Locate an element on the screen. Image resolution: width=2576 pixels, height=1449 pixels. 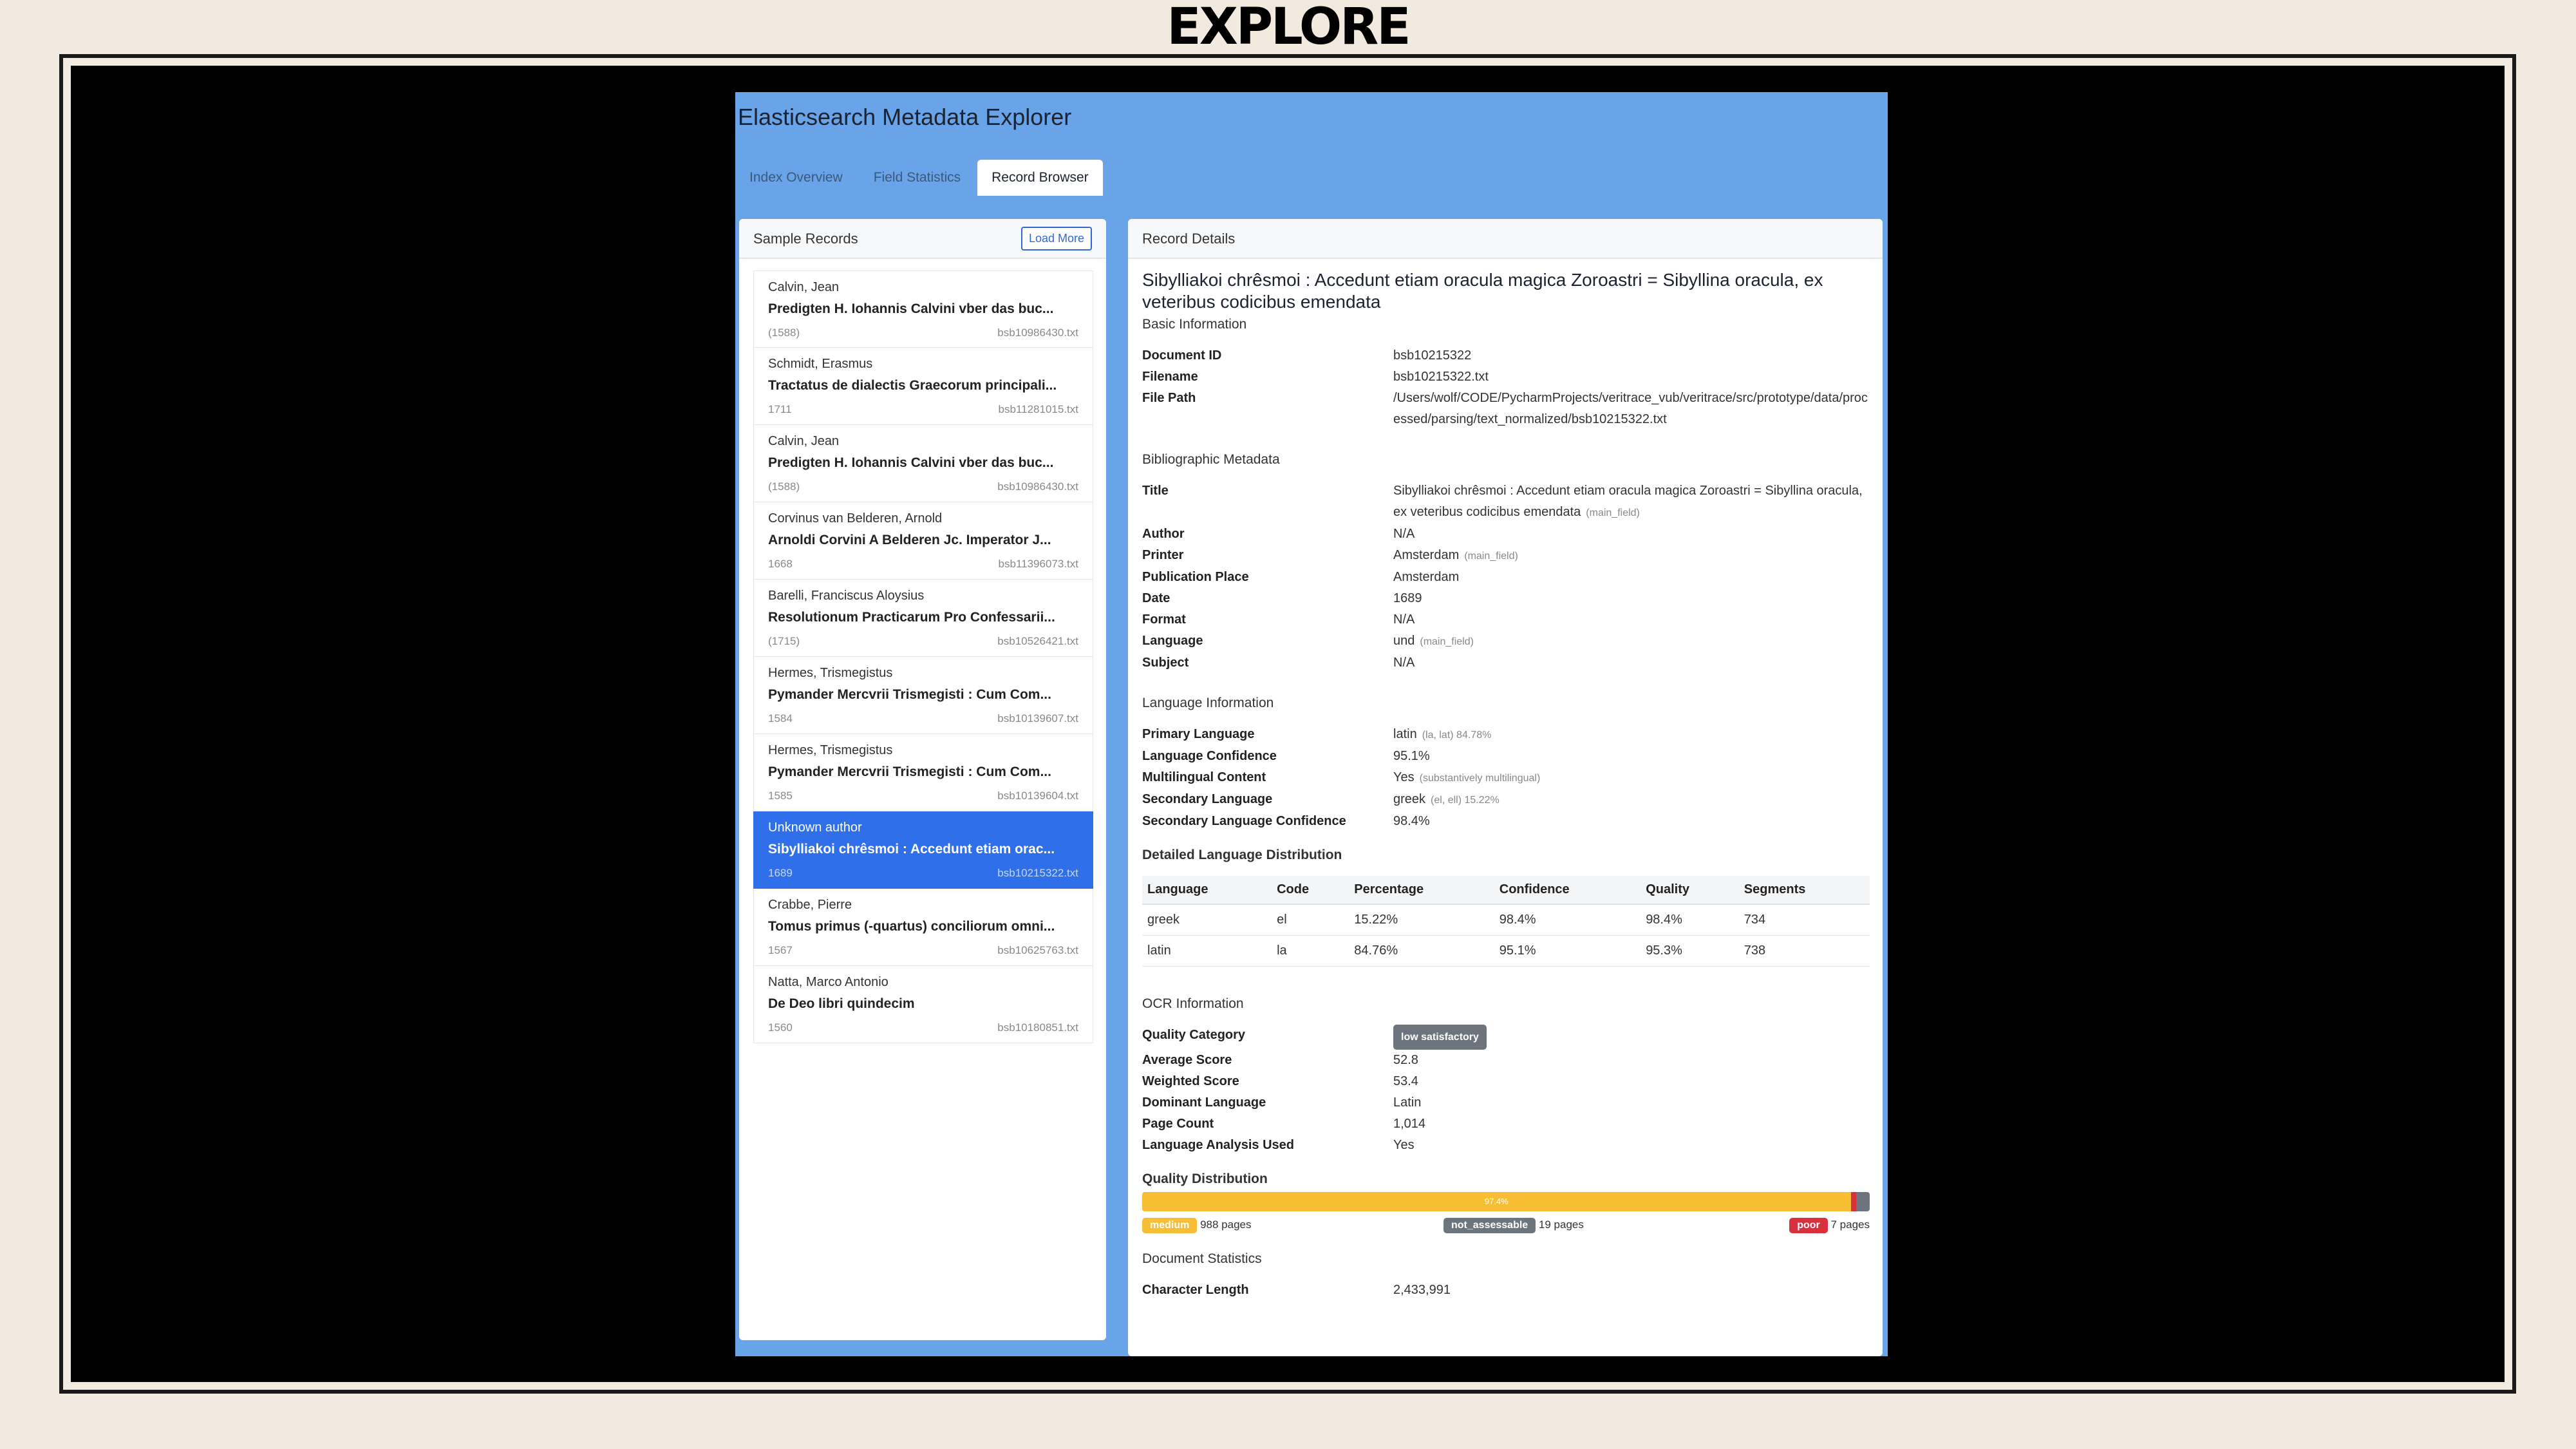
language-row: Language und (main_field) is located at coordinates (1506, 641).